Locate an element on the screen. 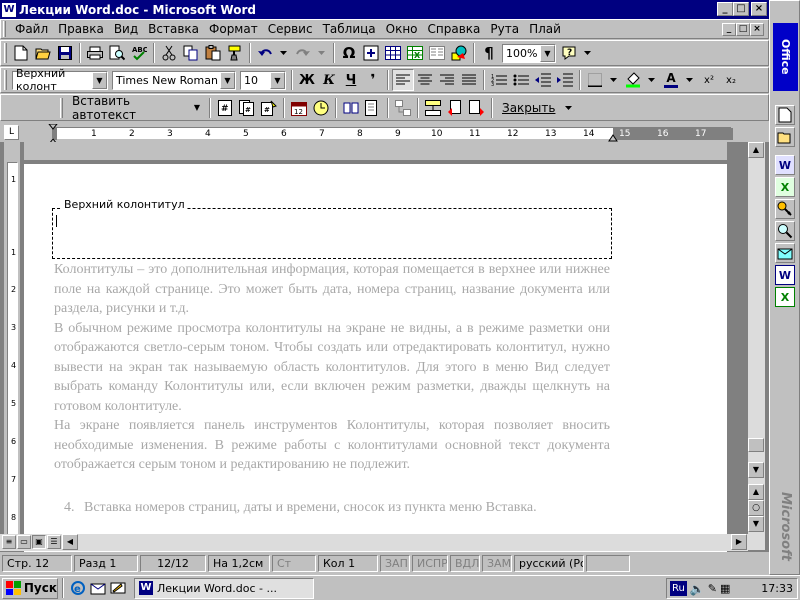 This screenshot has width=800, height=600. redo-icon is located at coordinates (303, 53).